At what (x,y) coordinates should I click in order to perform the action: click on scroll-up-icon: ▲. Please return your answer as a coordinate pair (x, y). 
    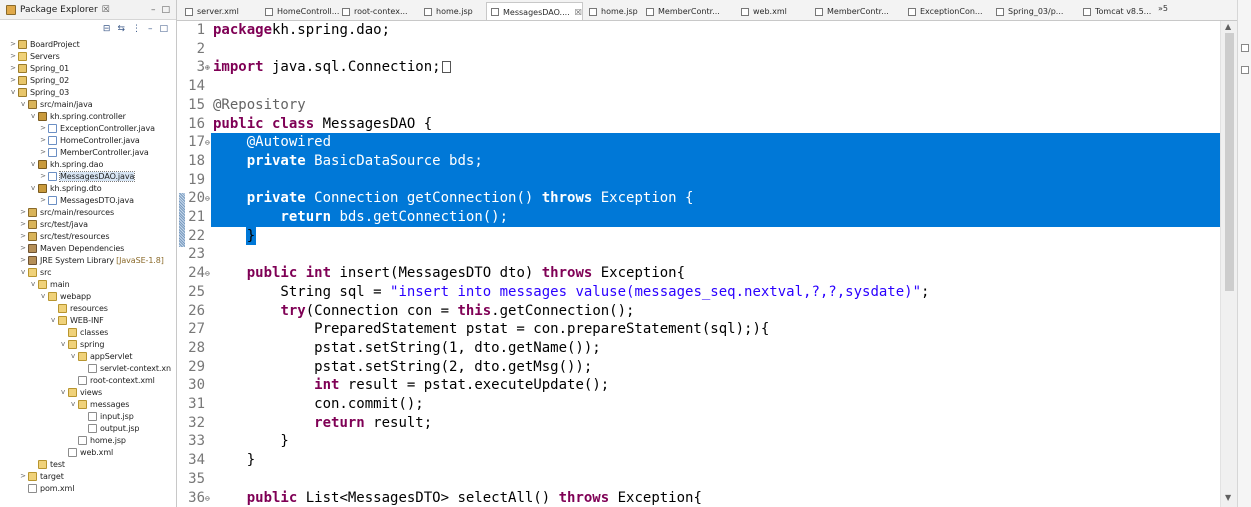
    Looking at the image, I should click on (1228, 26).